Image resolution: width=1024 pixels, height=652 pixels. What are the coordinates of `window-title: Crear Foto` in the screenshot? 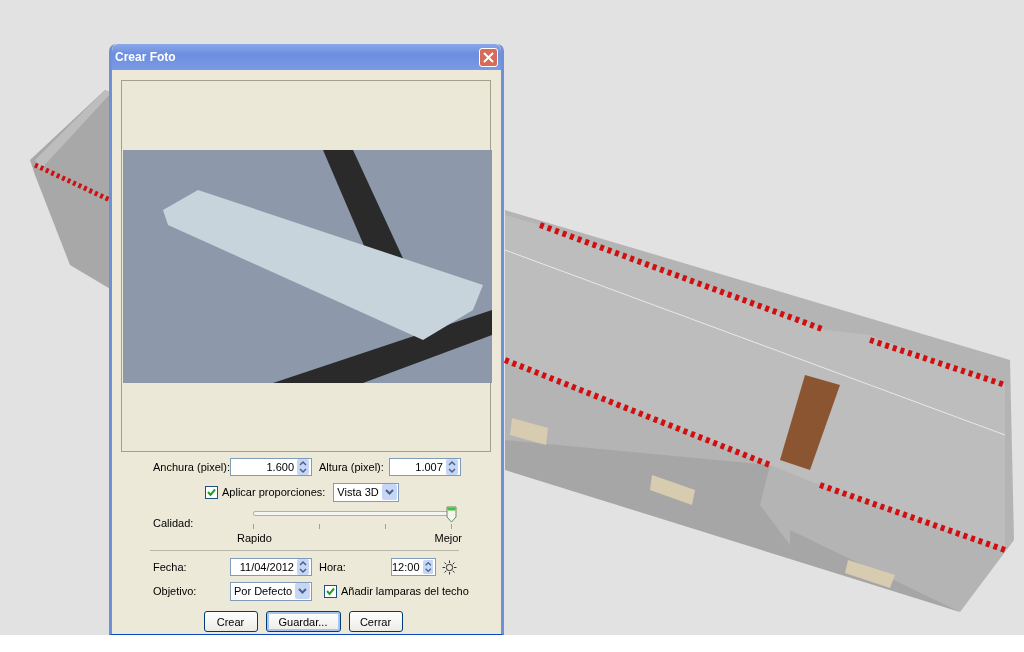 It's located at (145, 57).